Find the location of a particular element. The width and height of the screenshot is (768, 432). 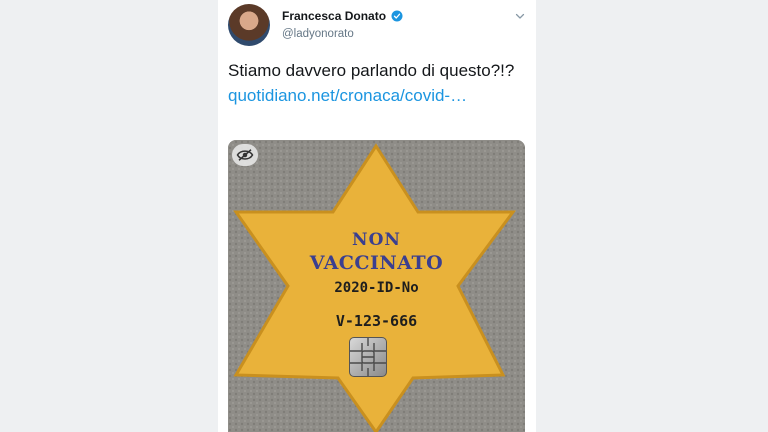

author-name-row: Francesca Donato is located at coordinates (342, 16).